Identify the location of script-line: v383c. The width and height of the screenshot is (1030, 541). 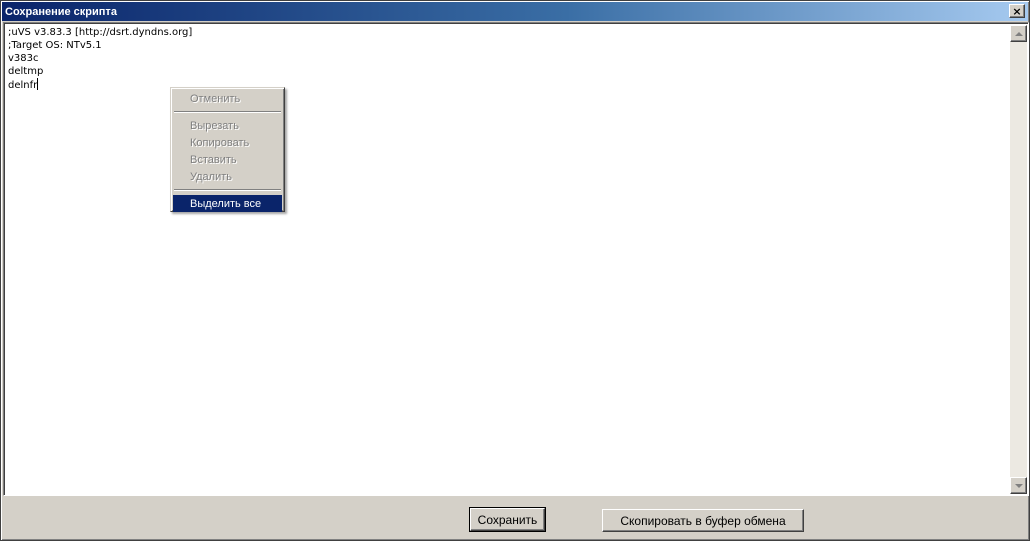
(23, 58).